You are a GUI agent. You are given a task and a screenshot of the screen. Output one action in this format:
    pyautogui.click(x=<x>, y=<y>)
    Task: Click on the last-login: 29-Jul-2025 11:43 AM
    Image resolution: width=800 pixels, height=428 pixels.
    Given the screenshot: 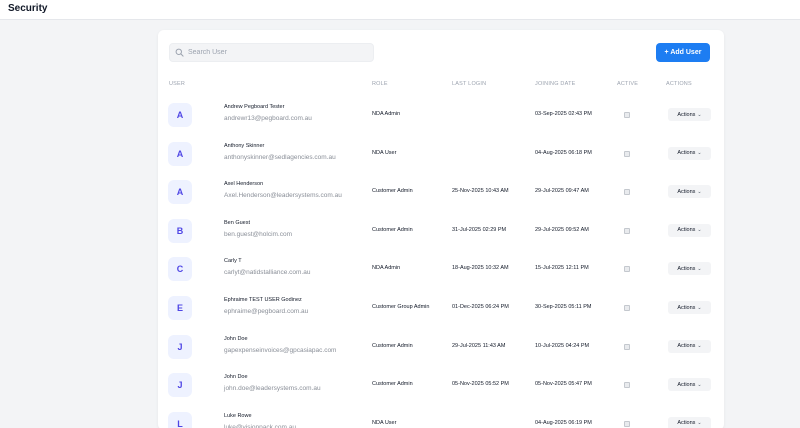 What is the action you would take?
    pyautogui.click(x=479, y=345)
    